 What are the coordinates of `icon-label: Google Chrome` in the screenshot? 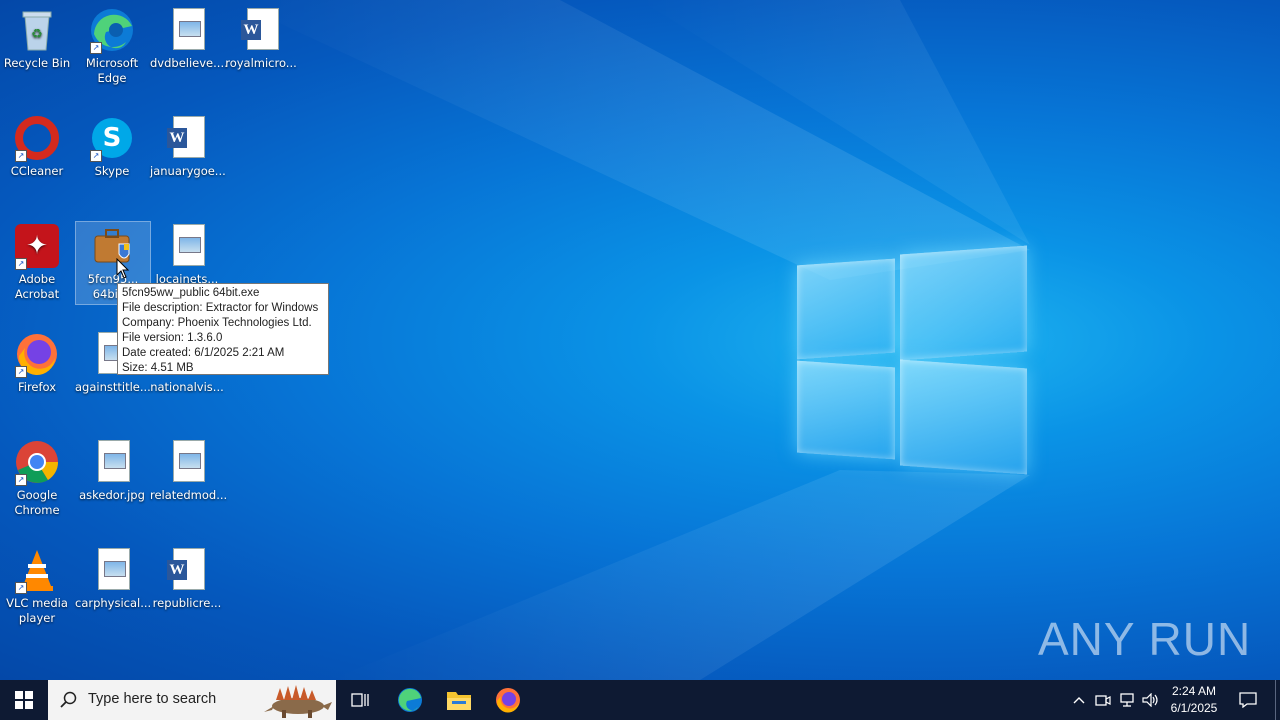 It's located at (37, 502).